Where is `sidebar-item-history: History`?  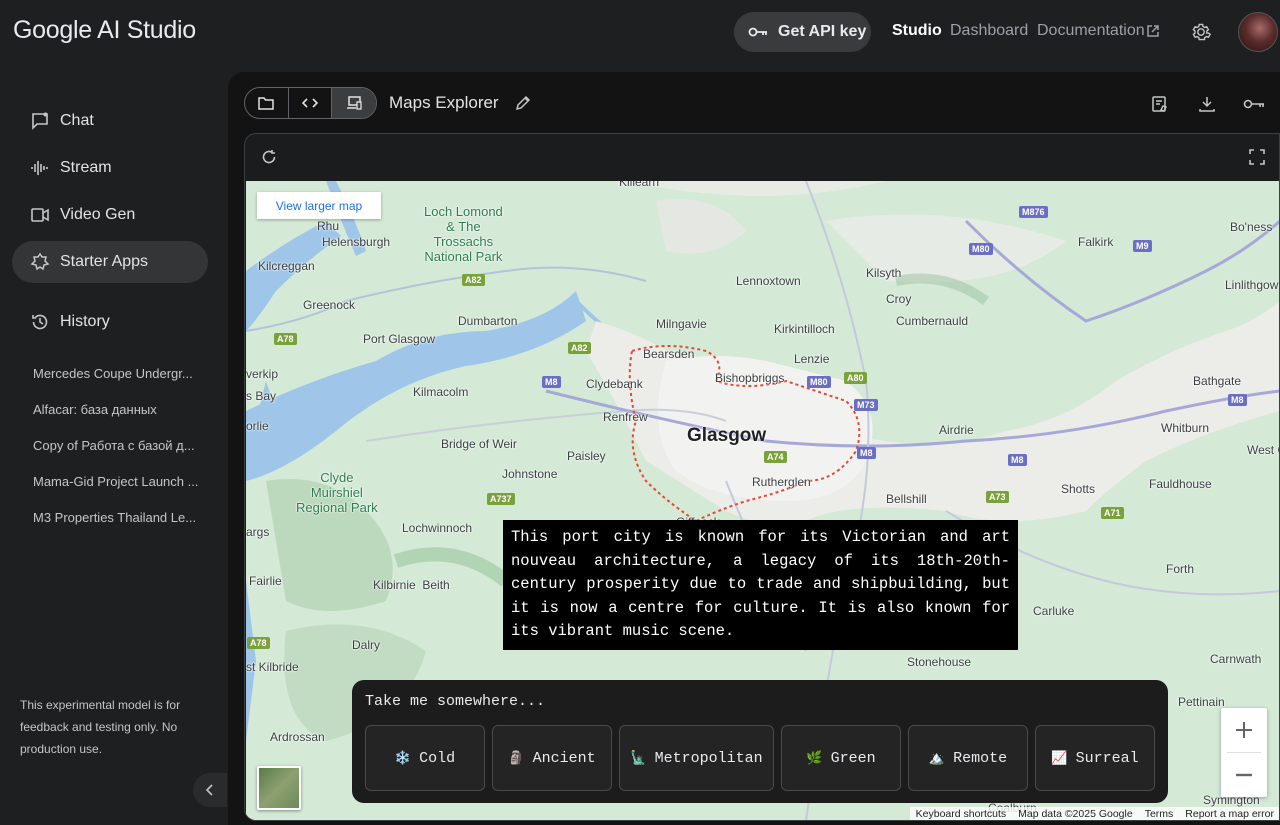
sidebar-item-history: History is located at coordinates (110, 322).